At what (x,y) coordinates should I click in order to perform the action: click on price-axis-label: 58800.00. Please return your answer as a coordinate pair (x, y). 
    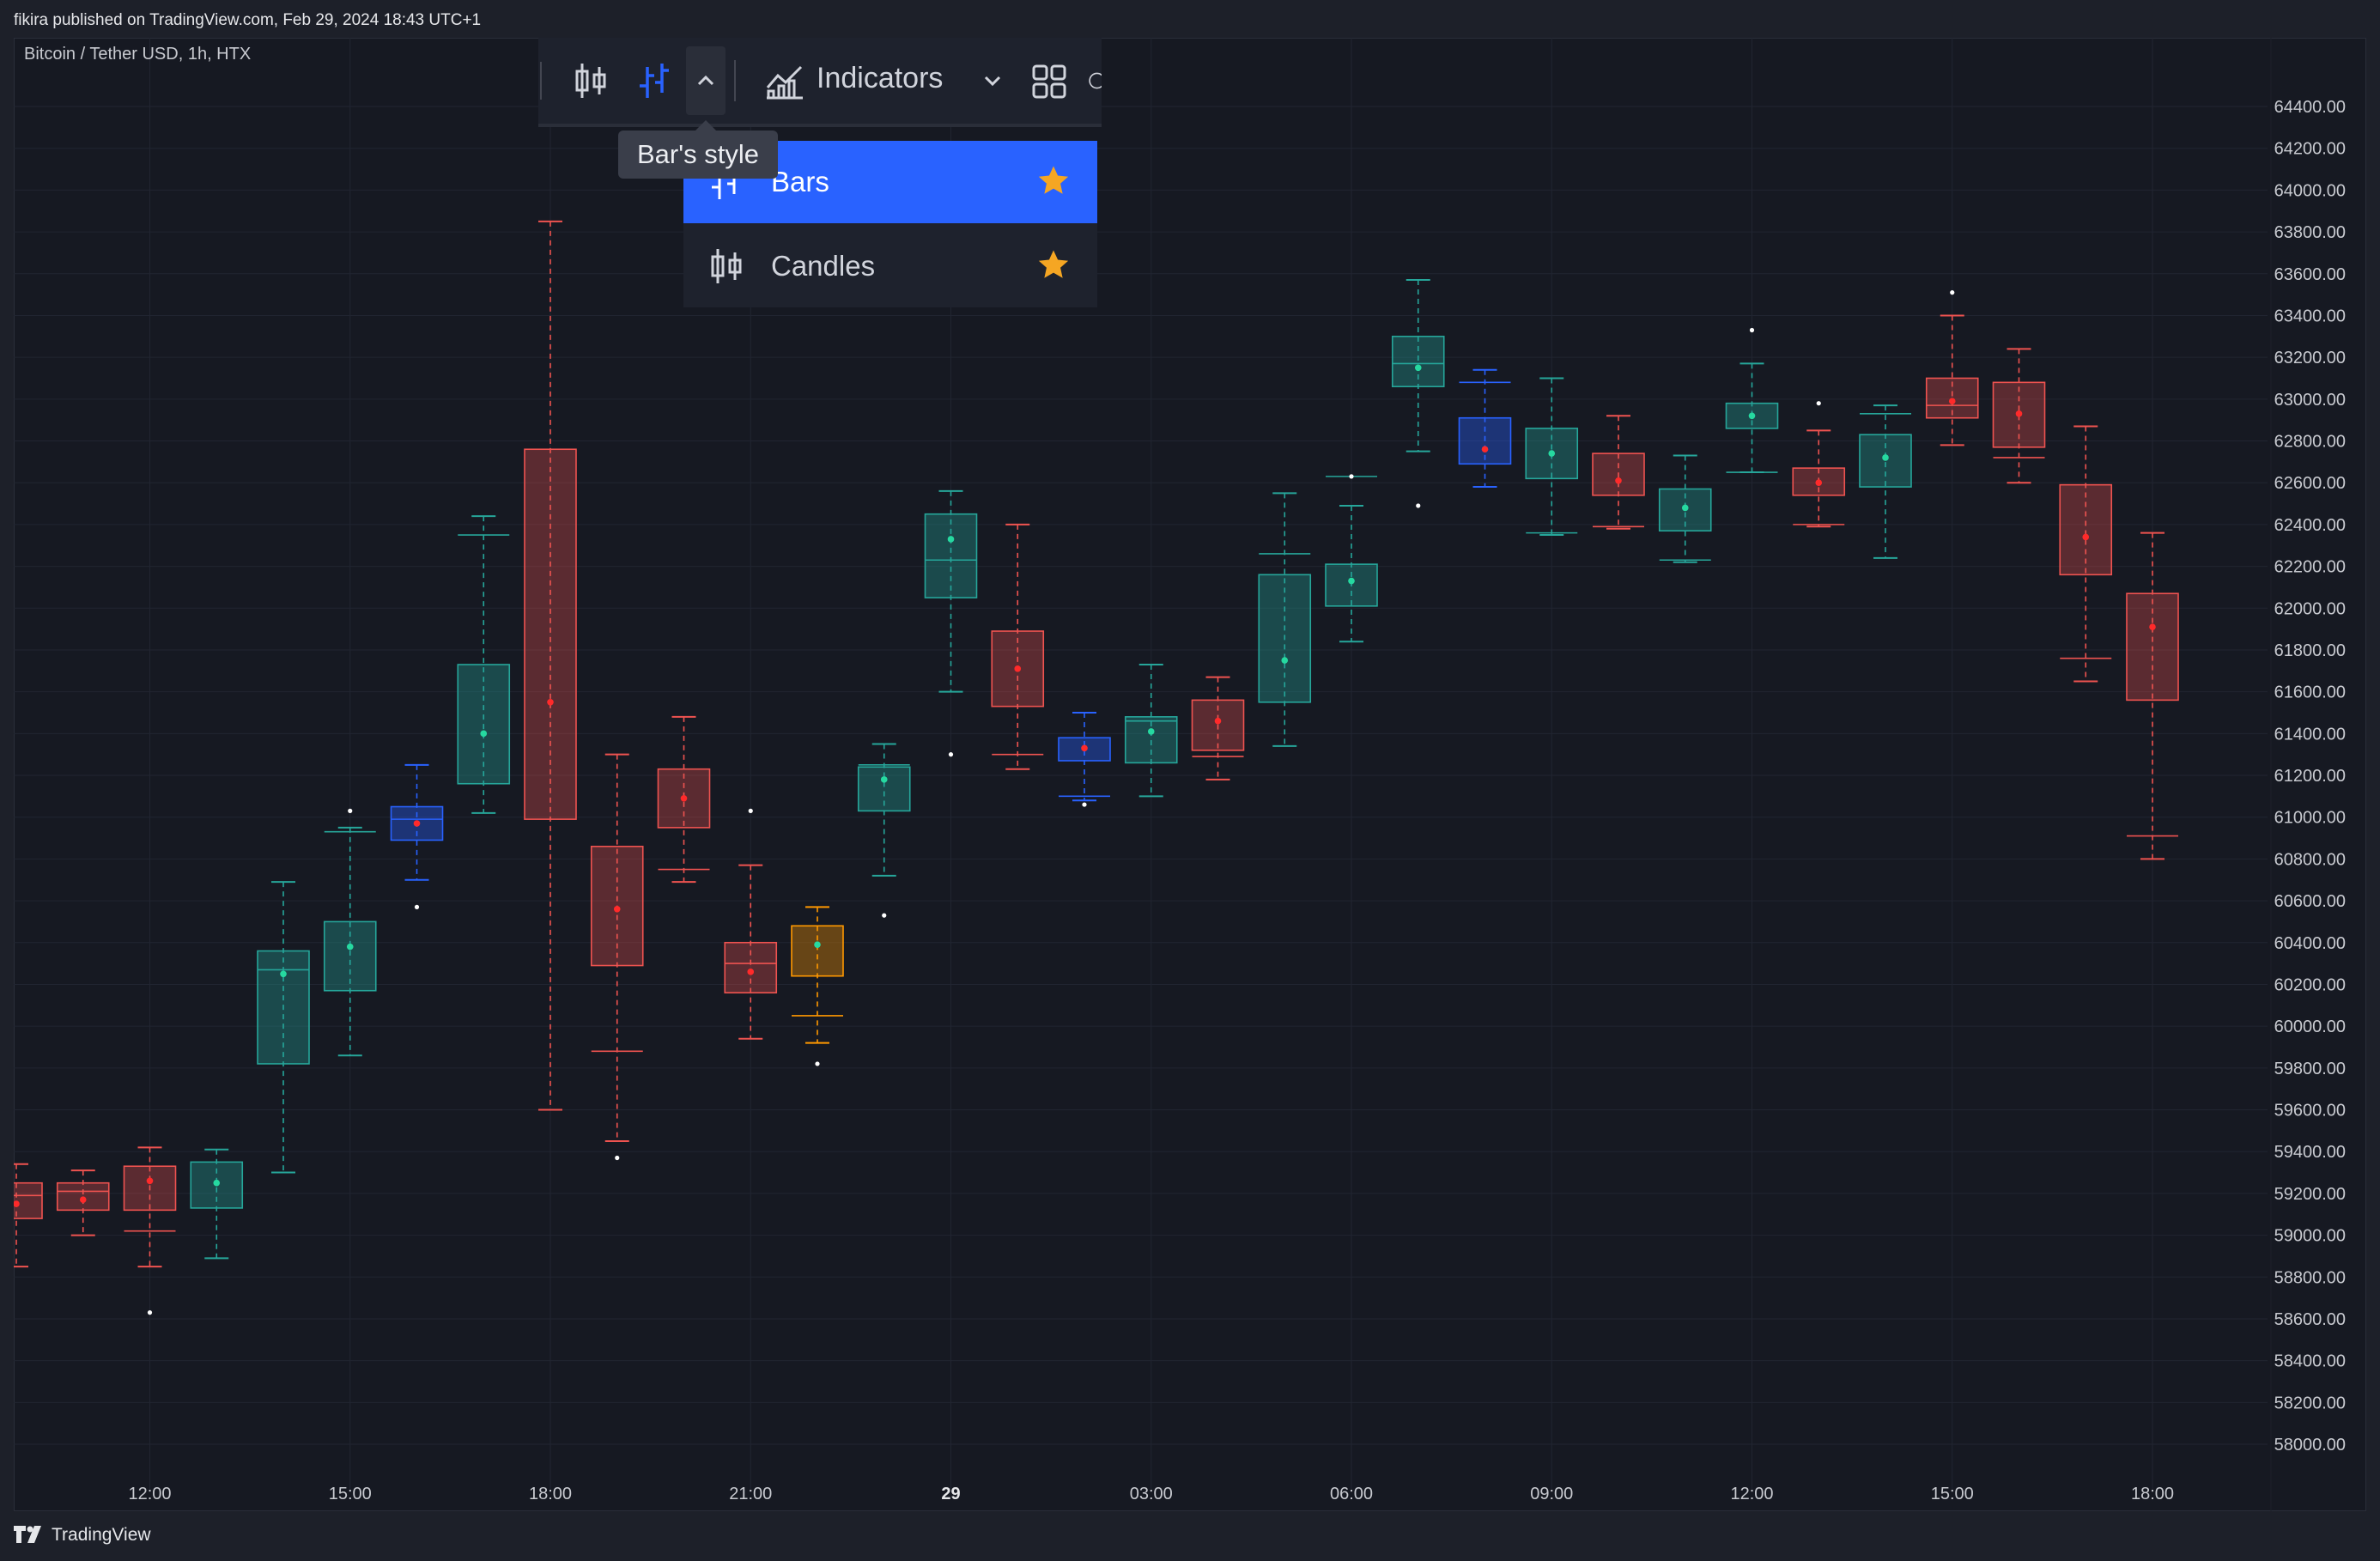
    Looking at the image, I should click on (2310, 1277).